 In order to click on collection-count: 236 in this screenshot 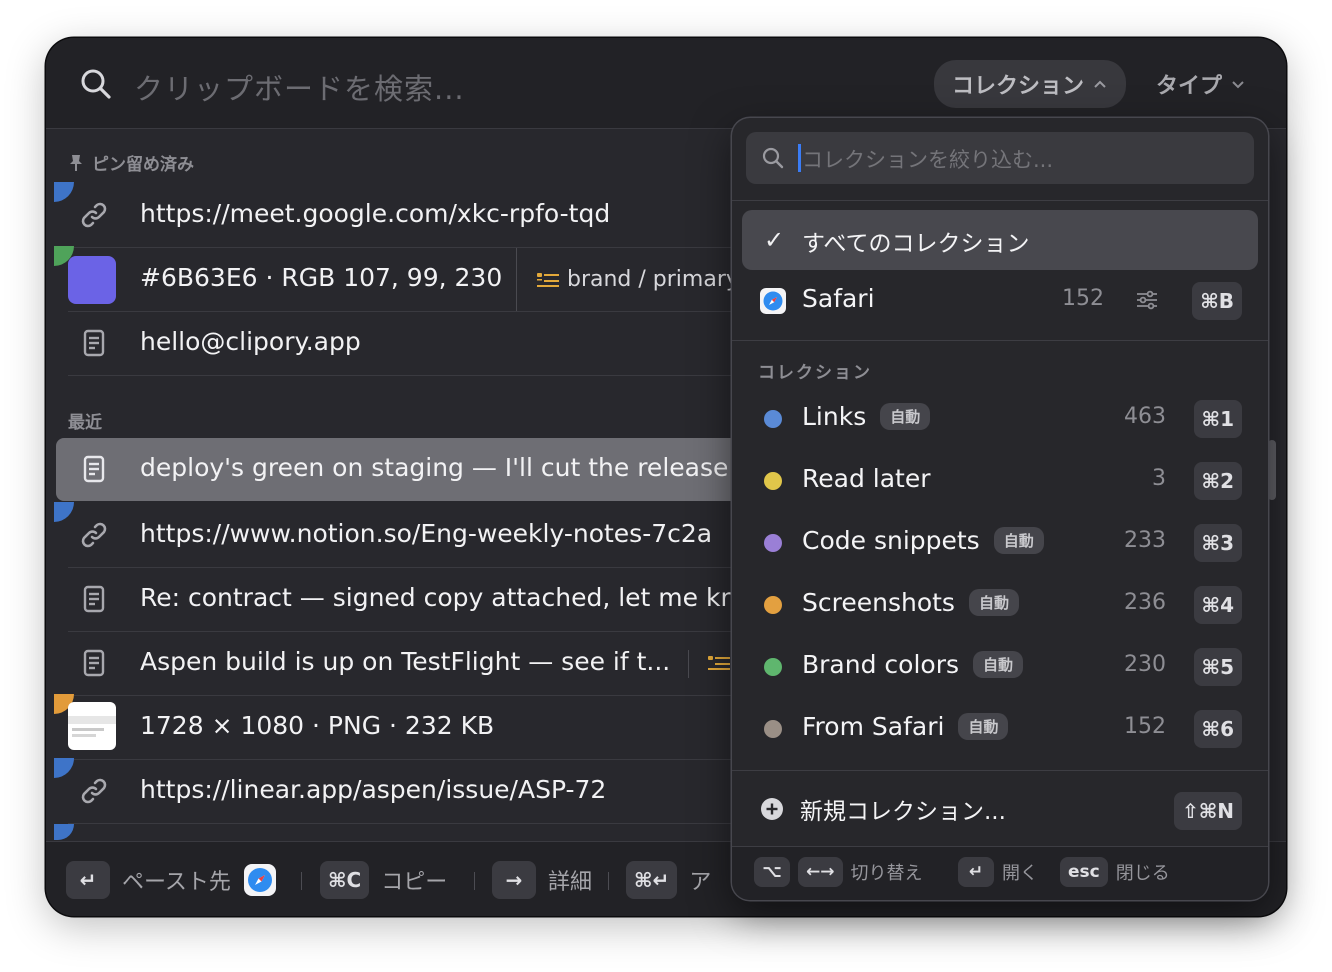, I will do `click(1145, 602)`.